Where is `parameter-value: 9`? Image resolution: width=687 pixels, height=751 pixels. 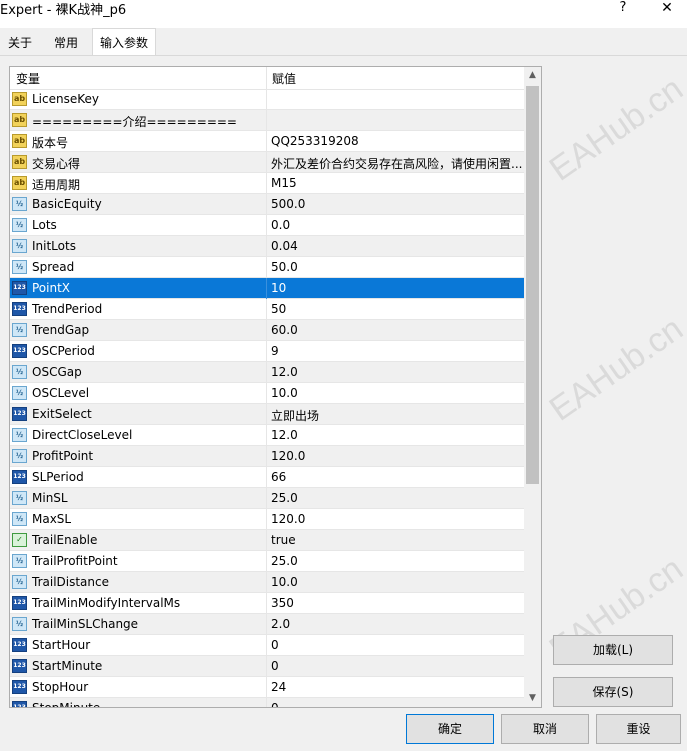
parameter-value: 9 is located at coordinates (397, 351).